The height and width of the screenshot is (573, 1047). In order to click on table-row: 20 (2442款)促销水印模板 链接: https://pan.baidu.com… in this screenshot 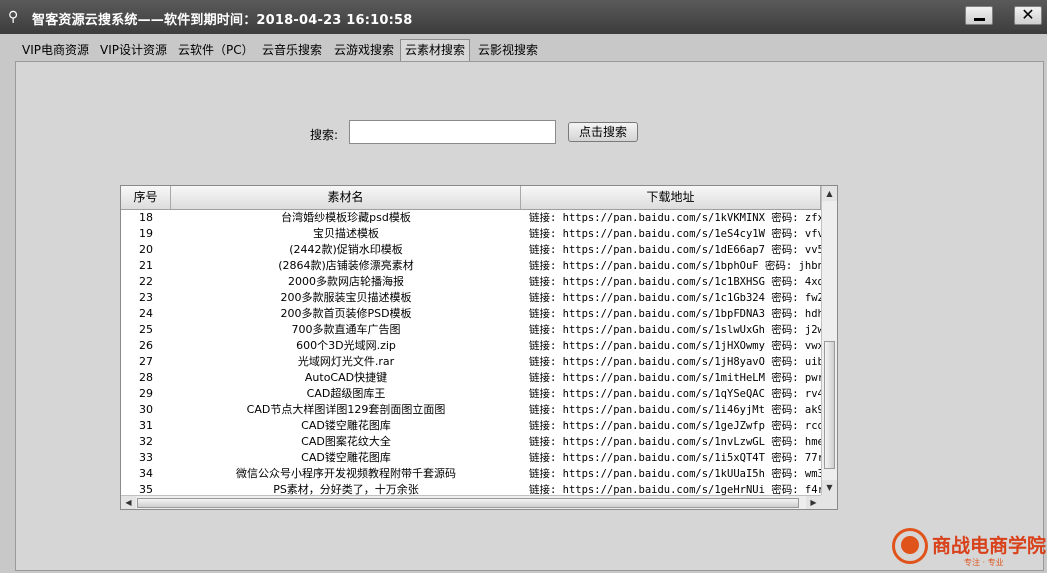, I will do `click(471, 250)`.